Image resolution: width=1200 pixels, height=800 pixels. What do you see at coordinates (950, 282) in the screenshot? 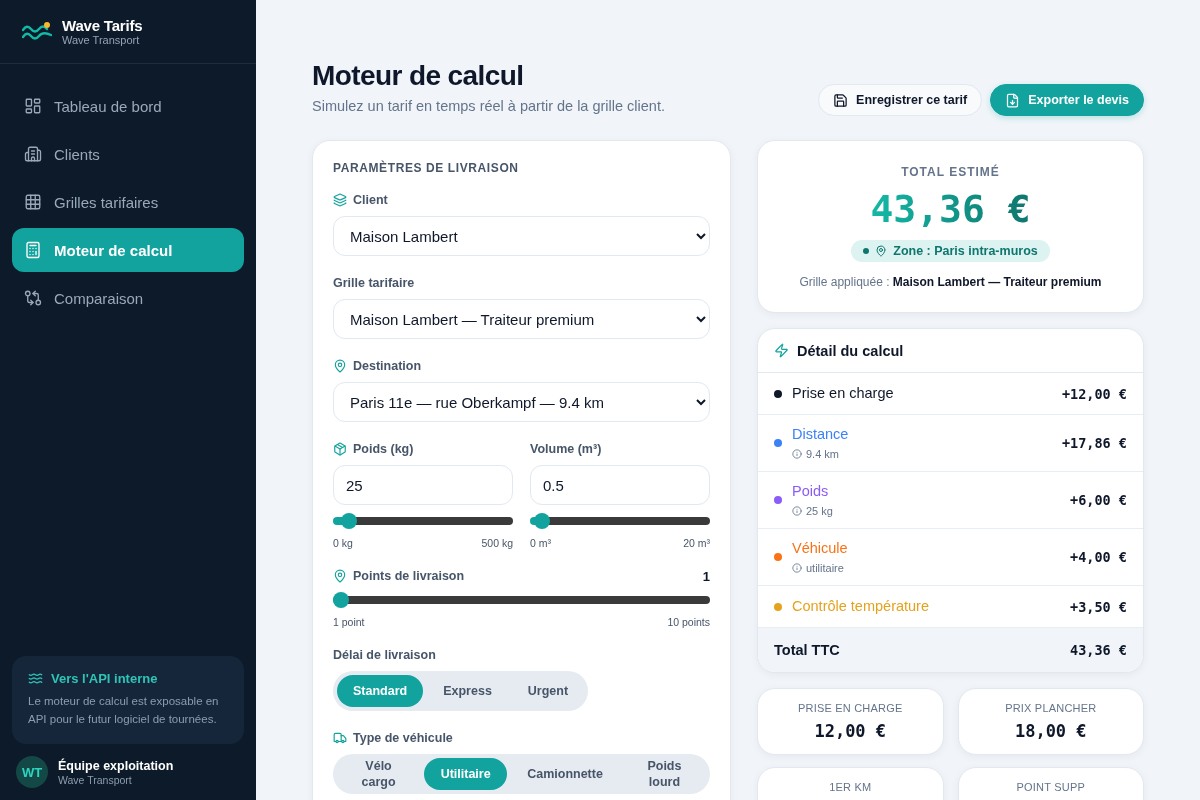
I see `applied-grid-text: Grille appliquée : Maison Lambert — Traiteur premium` at bounding box center [950, 282].